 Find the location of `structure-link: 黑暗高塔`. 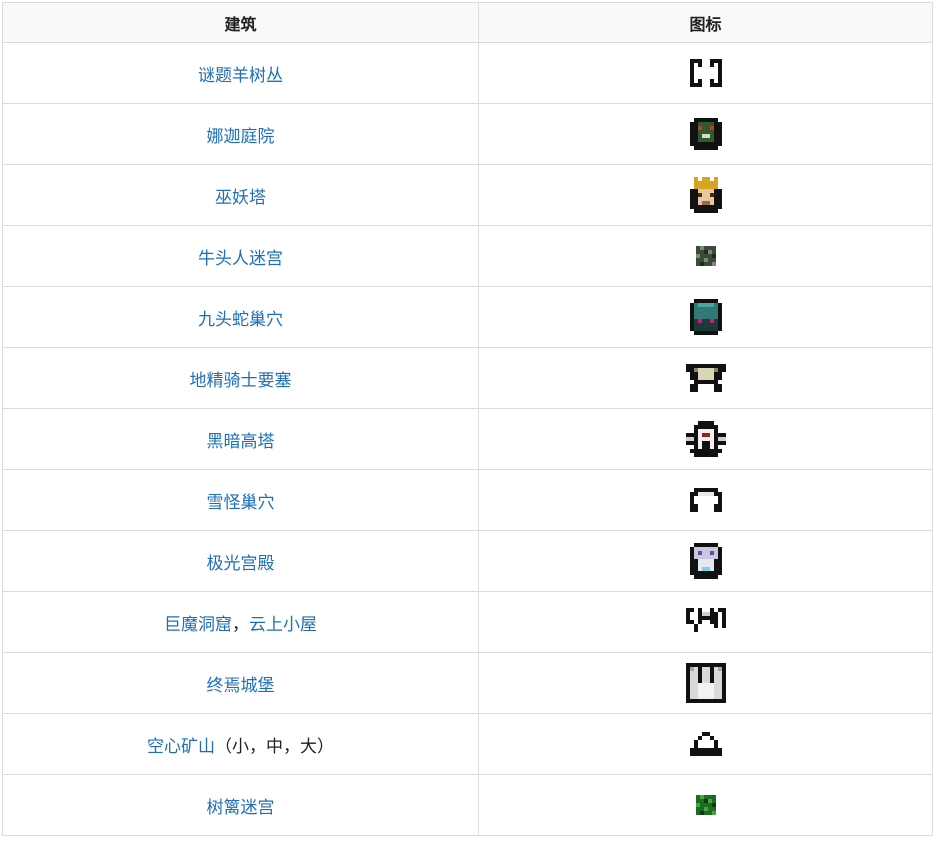

structure-link: 黑暗高塔 is located at coordinates (241, 442).